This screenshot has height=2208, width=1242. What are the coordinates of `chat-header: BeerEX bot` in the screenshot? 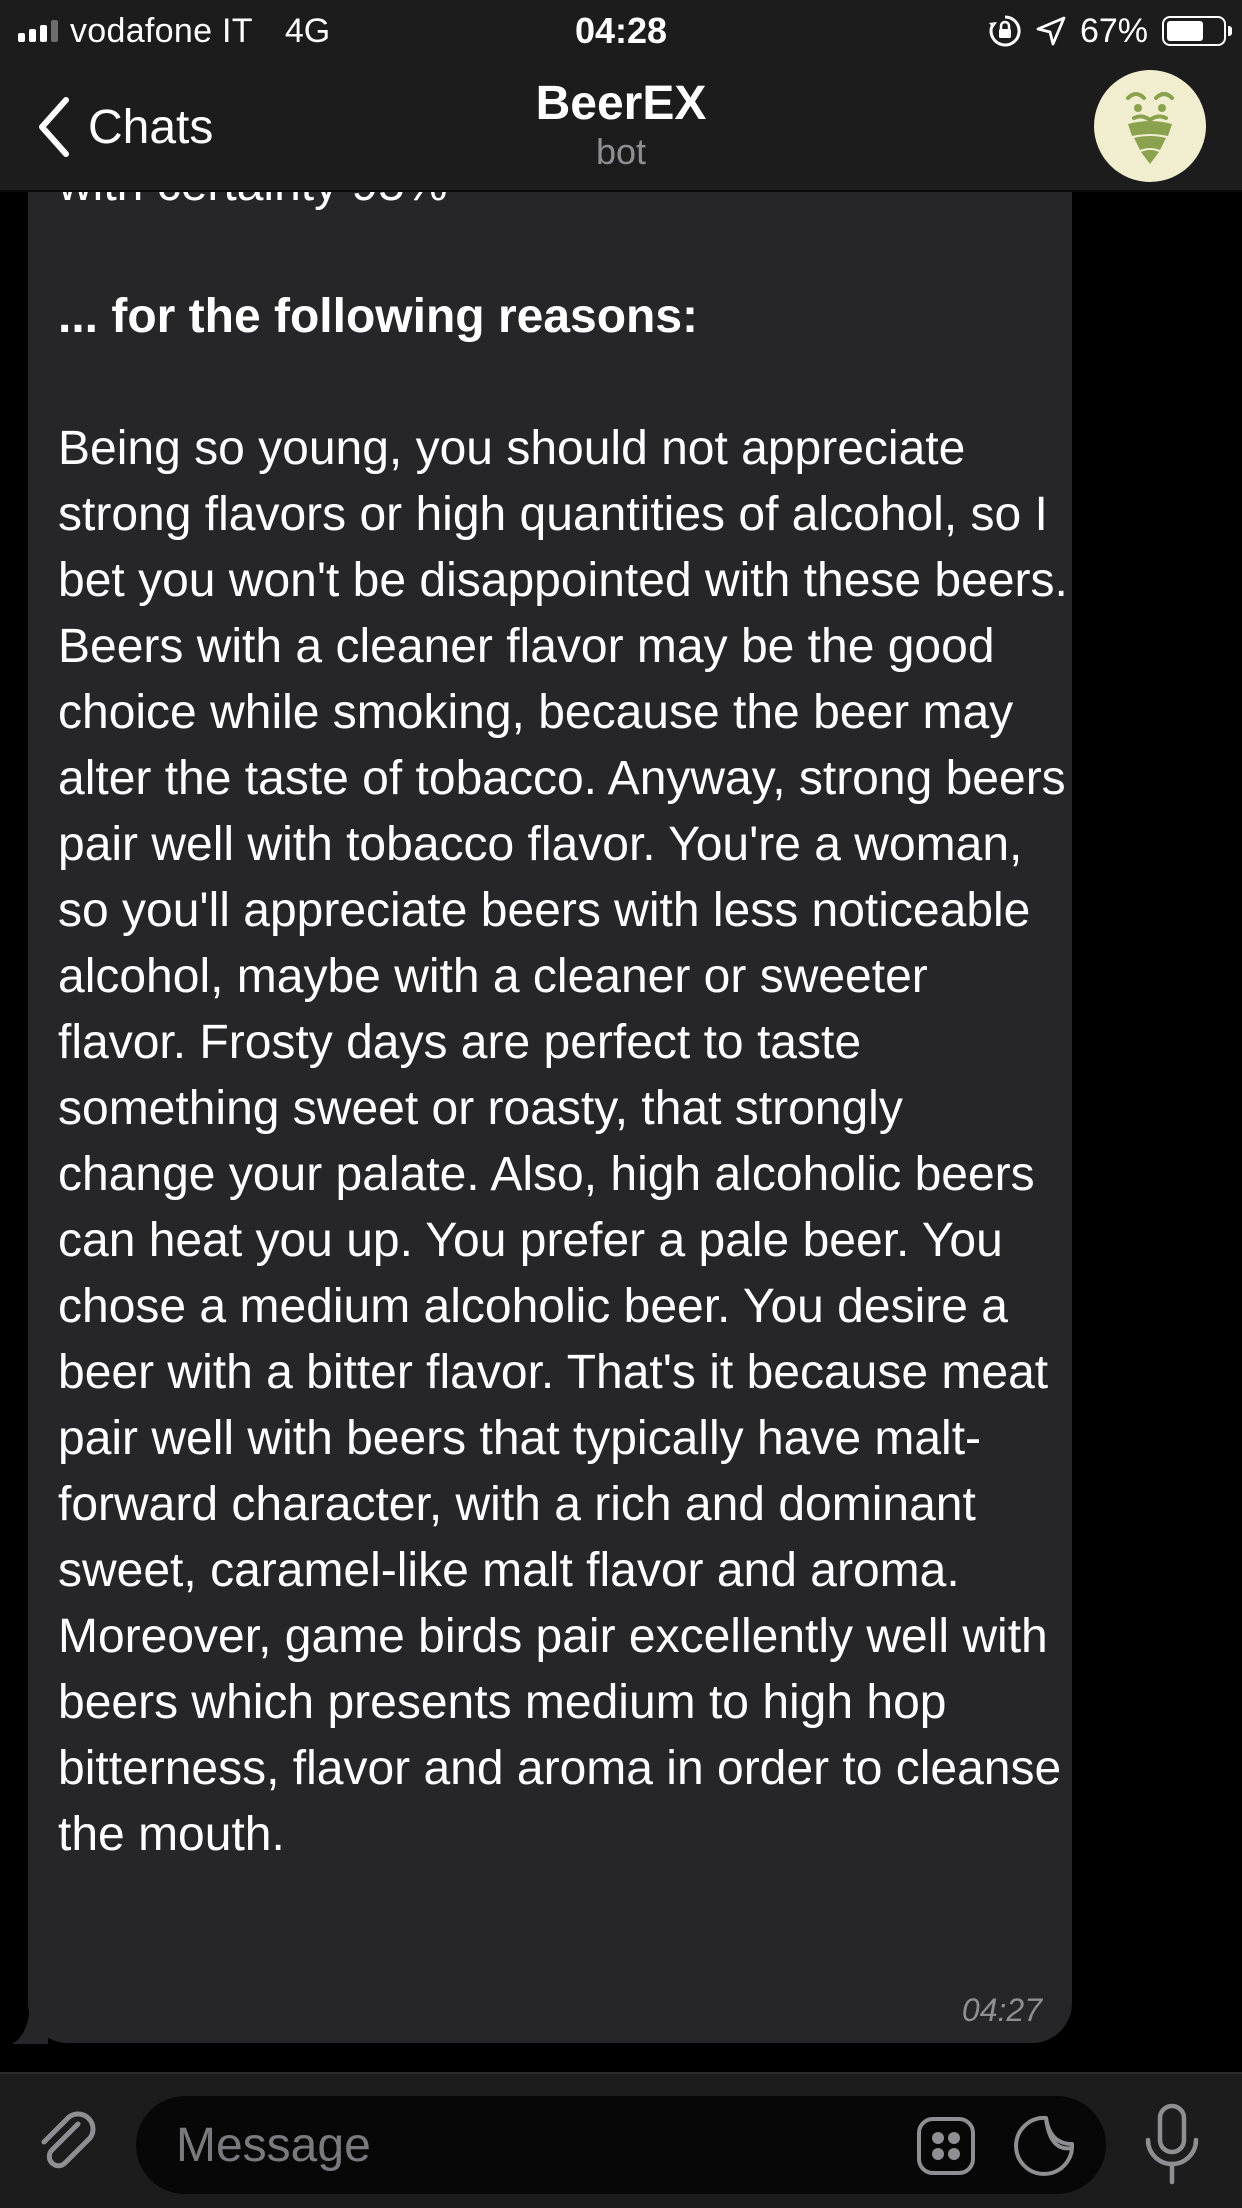 It's located at (621, 124).